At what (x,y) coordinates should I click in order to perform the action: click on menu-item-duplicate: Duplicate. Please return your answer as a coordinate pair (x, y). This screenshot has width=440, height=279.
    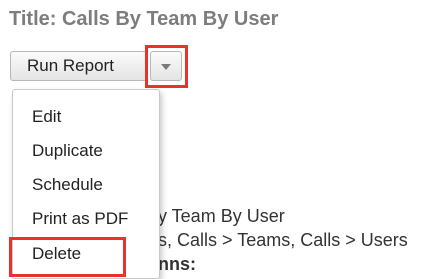
    Looking at the image, I should click on (67, 151).